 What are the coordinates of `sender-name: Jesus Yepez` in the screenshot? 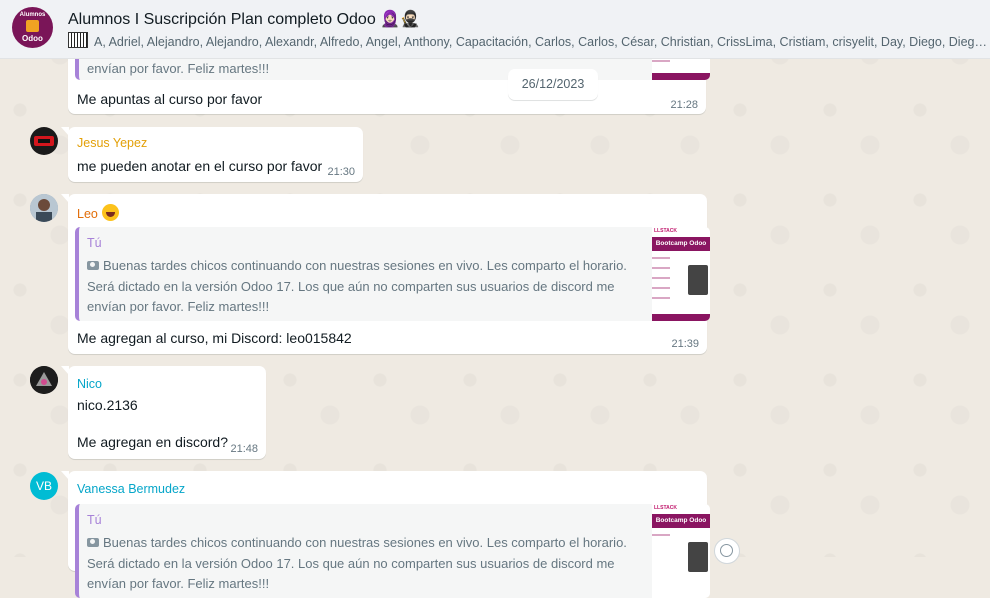 It's located at (112, 143).